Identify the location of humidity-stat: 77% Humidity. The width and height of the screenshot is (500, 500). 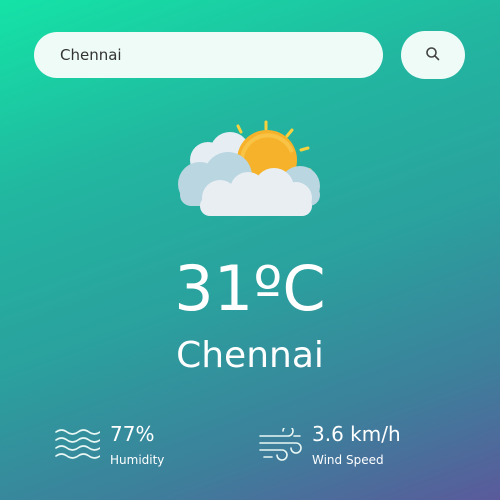
(134, 446).